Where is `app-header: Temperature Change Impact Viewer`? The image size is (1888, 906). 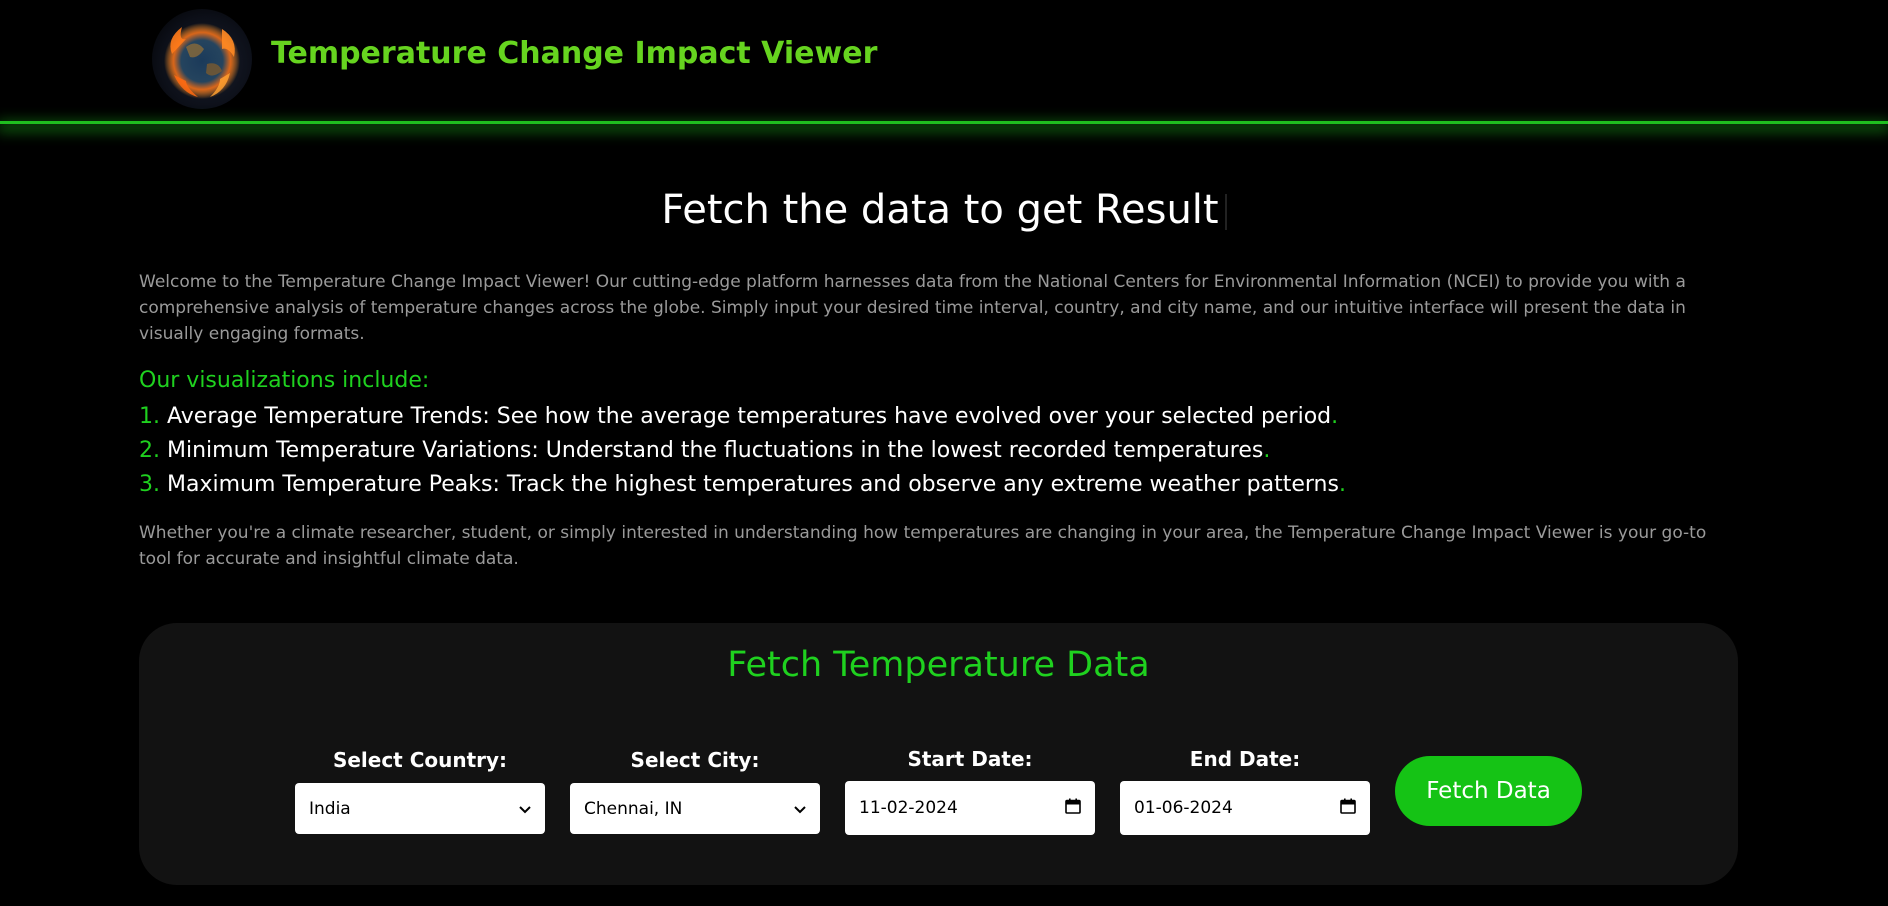
app-header: Temperature Change Impact Viewer is located at coordinates (944, 60).